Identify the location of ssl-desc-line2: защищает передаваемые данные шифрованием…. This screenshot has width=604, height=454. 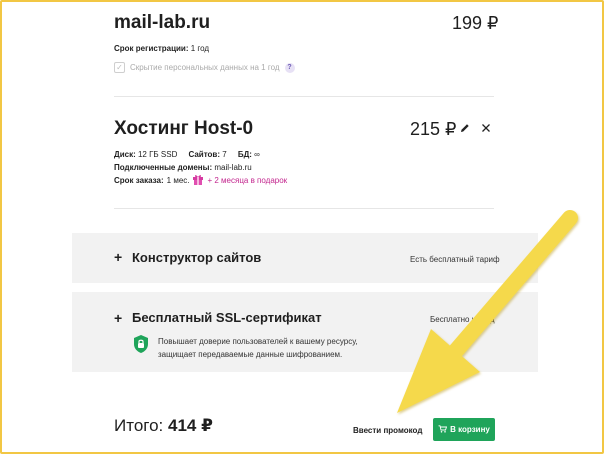
(250, 354).